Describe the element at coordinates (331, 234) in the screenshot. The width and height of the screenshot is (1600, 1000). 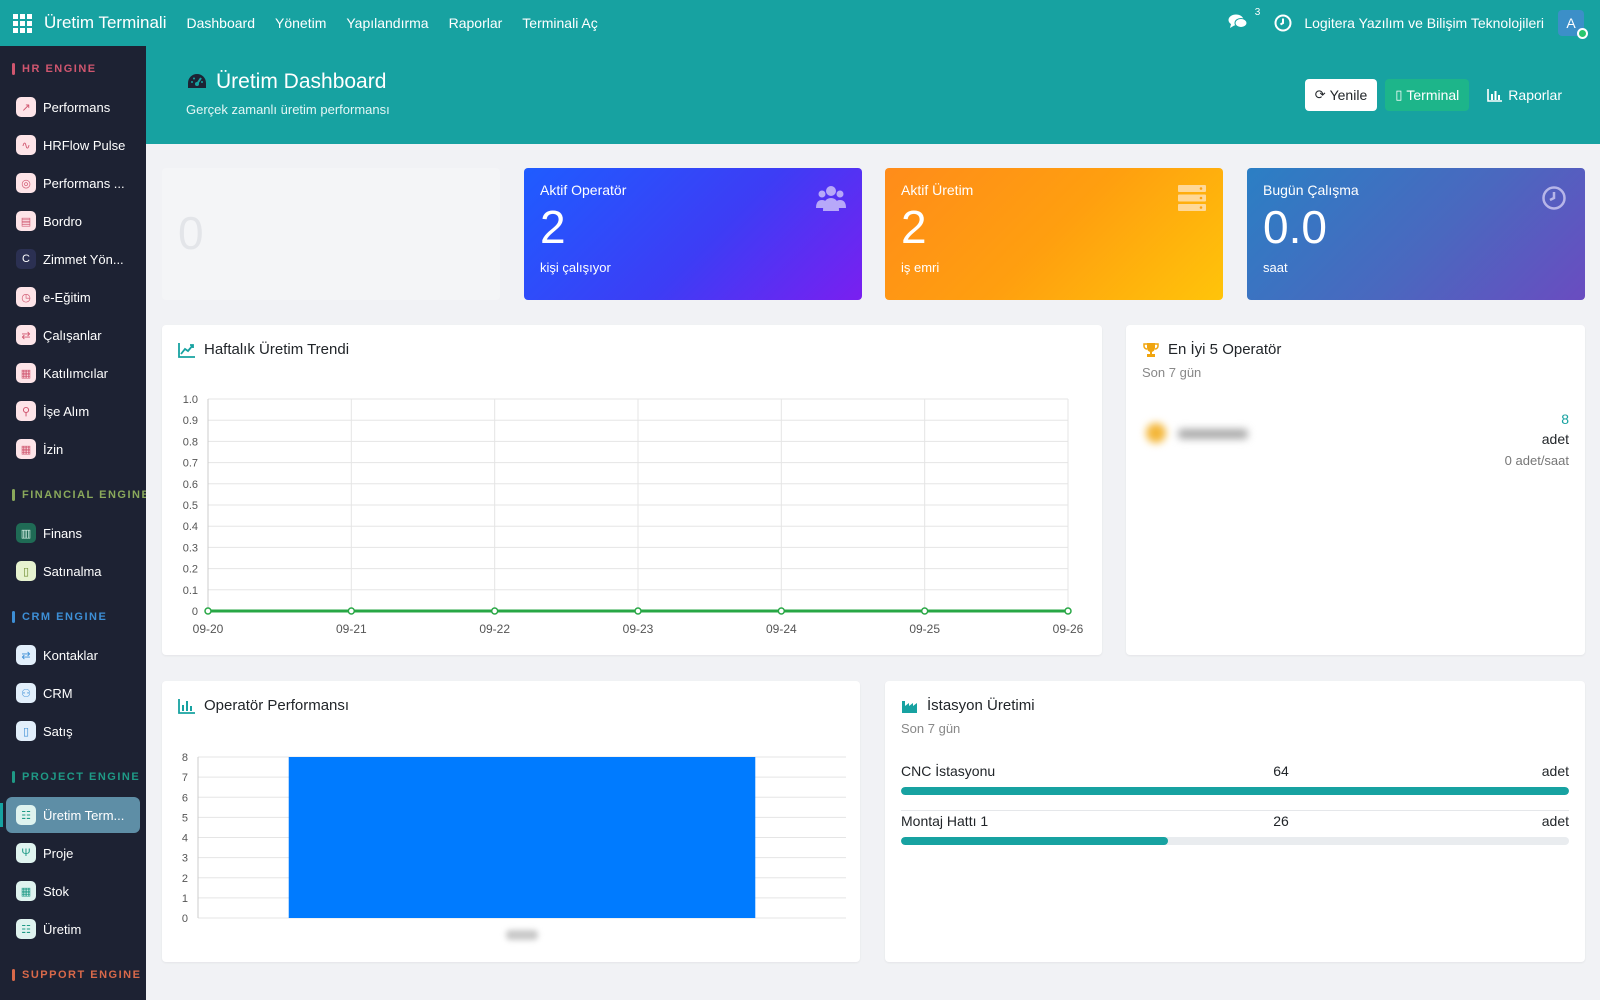
I see `stat-card-blank: 0` at that location.